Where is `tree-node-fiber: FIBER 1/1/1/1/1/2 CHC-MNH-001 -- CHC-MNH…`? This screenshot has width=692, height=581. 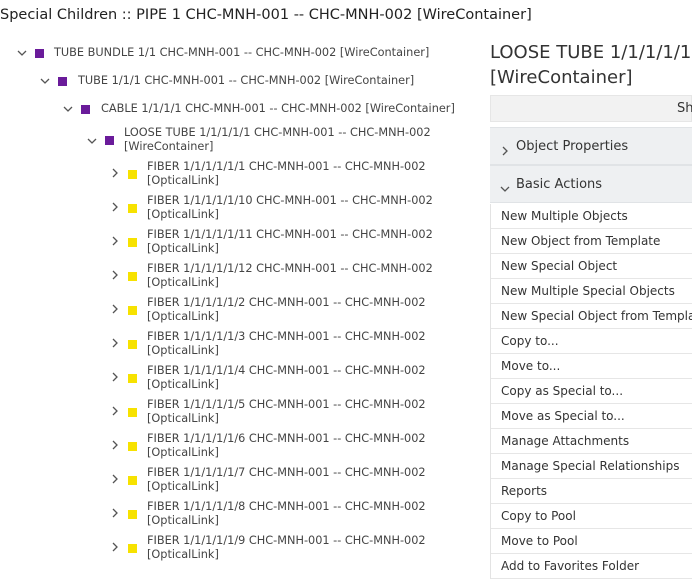 tree-node-fiber: FIBER 1/1/1/1/1/2 CHC-MNH-001 -- CHC-MNH… is located at coordinates (288, 310).